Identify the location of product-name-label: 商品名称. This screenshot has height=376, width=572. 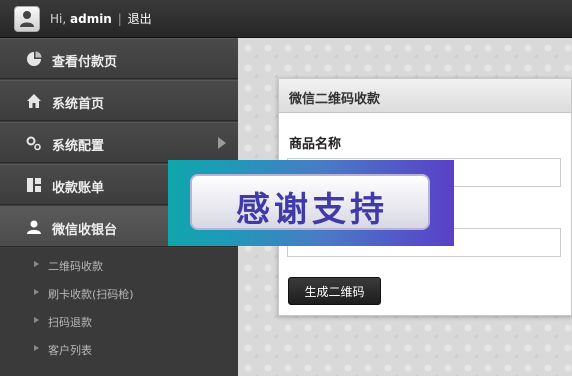
(315, 144).